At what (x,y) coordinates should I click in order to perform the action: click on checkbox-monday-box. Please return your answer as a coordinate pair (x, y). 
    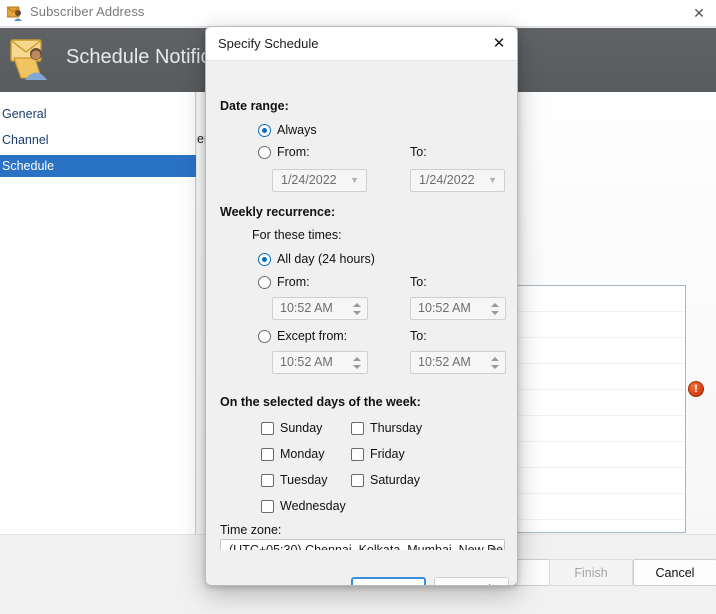
    Looking at the image, I should click on (267, 454).